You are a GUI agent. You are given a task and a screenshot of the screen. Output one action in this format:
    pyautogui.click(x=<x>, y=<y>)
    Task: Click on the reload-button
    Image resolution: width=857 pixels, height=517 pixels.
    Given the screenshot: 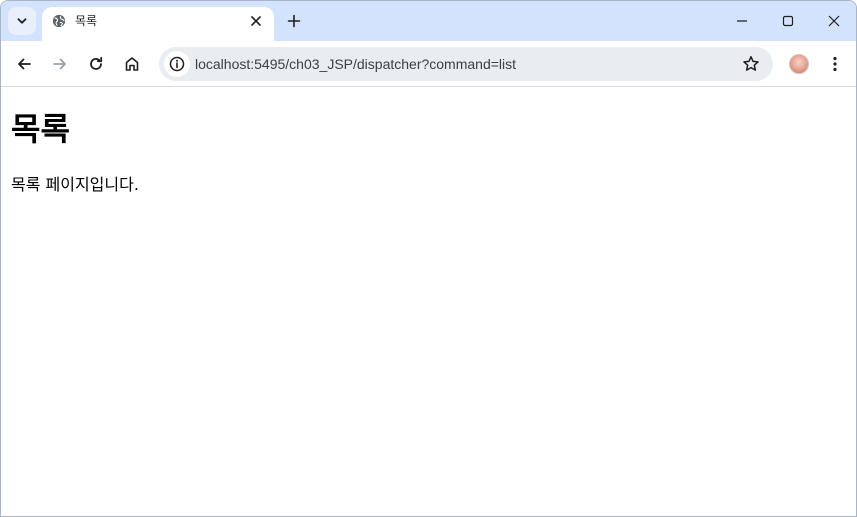 What is the action you would take?
    pyautogui.click(x=96, y=64)
    